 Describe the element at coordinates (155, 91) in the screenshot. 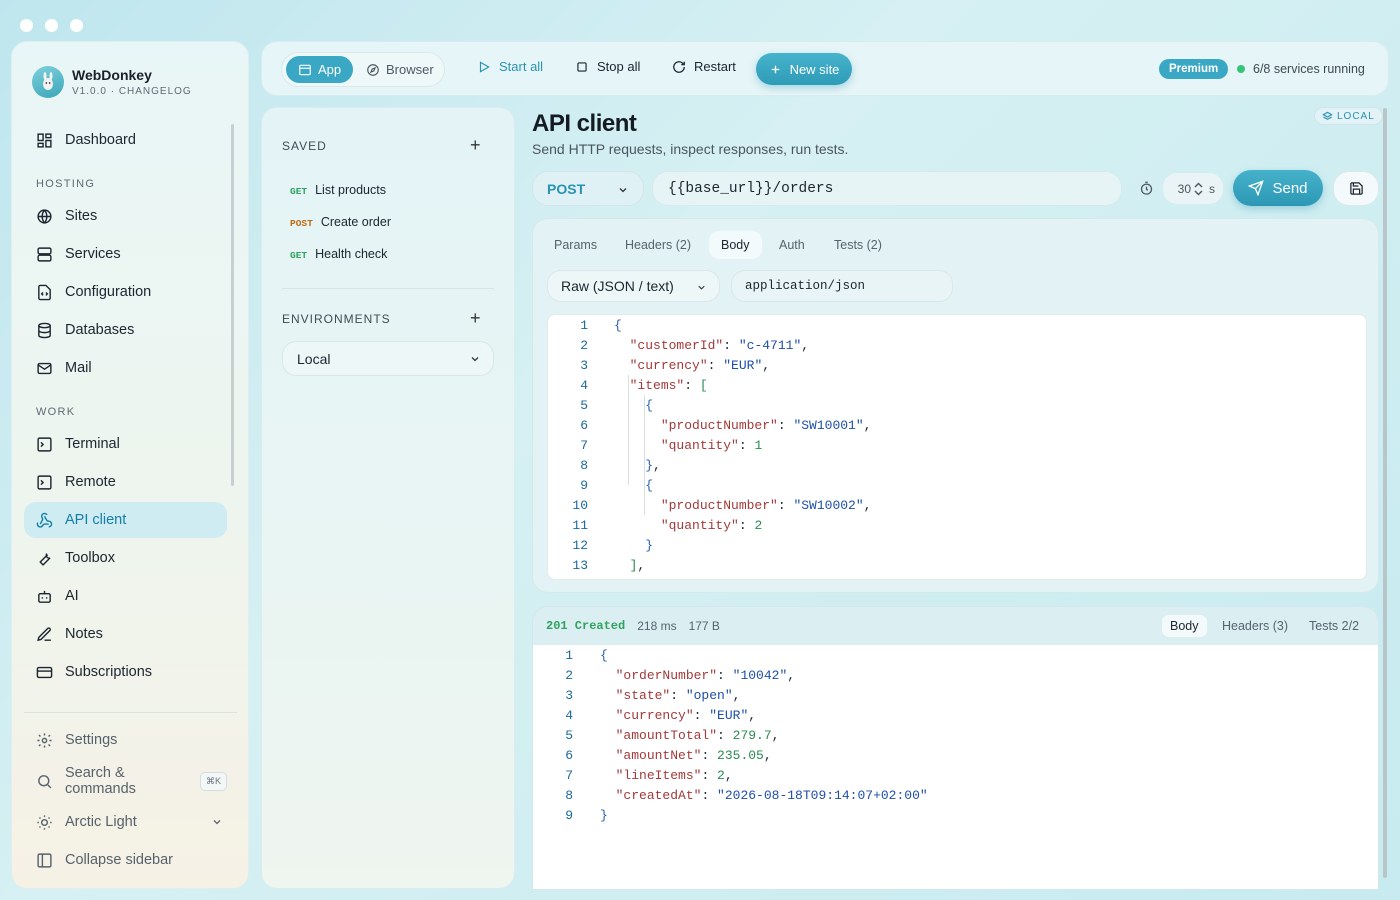

I see `changelog-link: CHANGELOG` at that location.